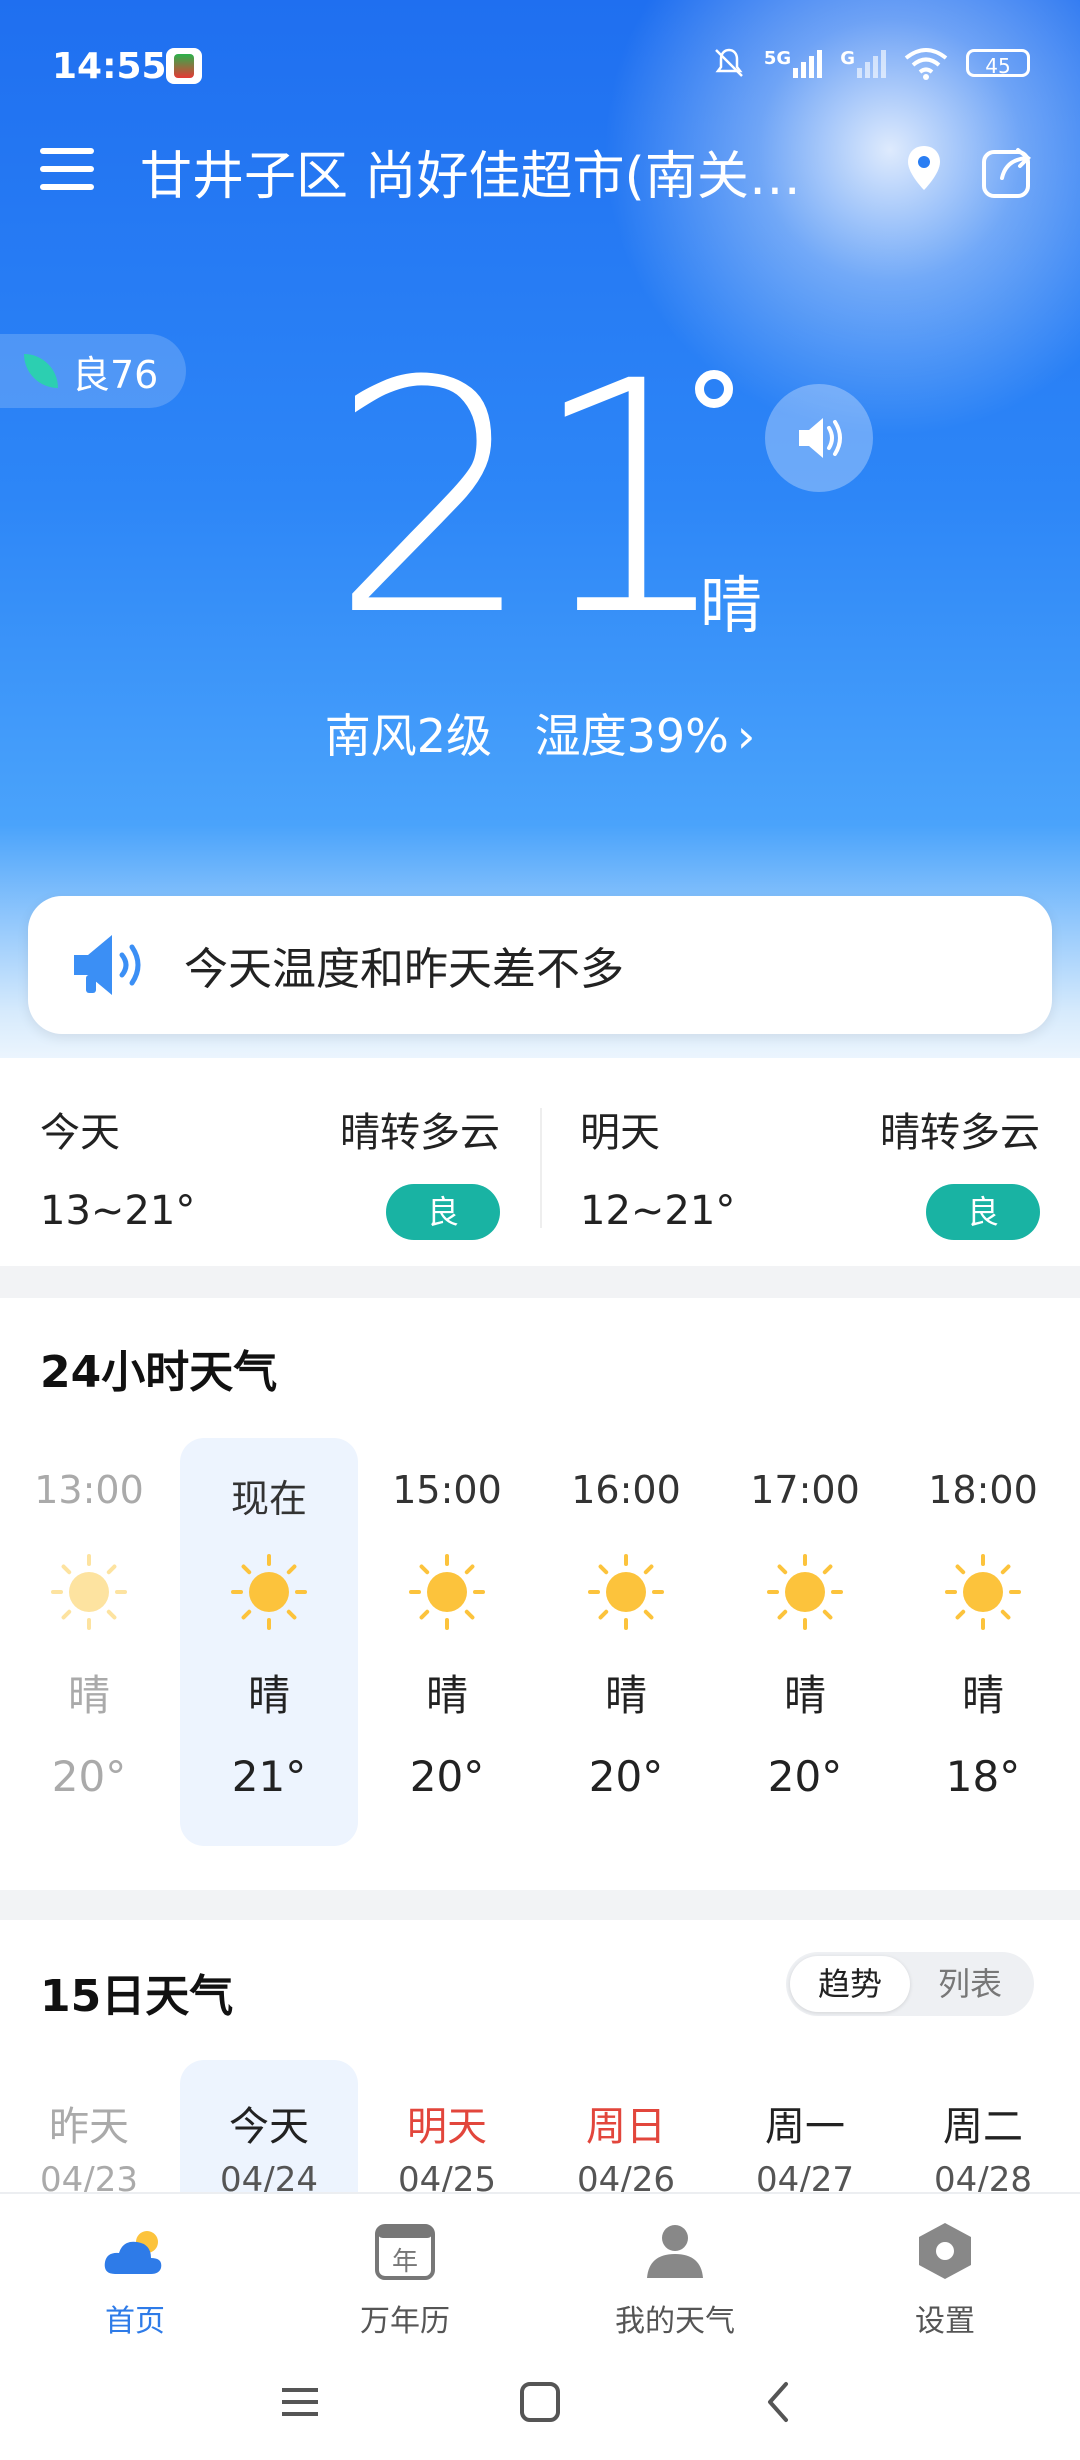  Describe the element at coordinates (133, 2252) in the screenshot. I see `home-weather-icon` at that location.